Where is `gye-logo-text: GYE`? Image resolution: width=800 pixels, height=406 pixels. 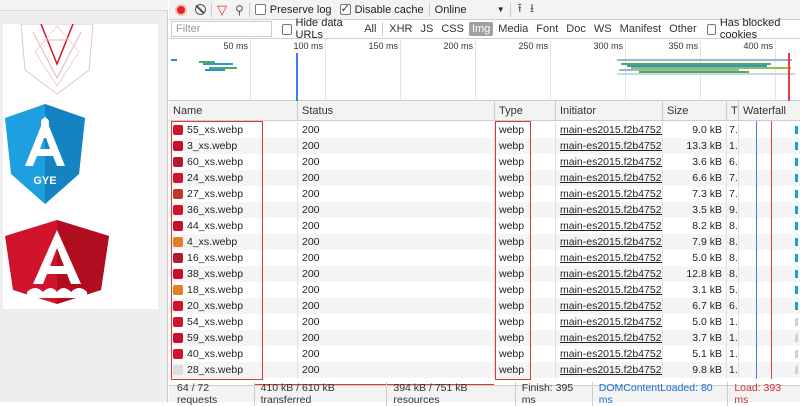 gye-logo-text: GYE is located at coordinates (44, 181).